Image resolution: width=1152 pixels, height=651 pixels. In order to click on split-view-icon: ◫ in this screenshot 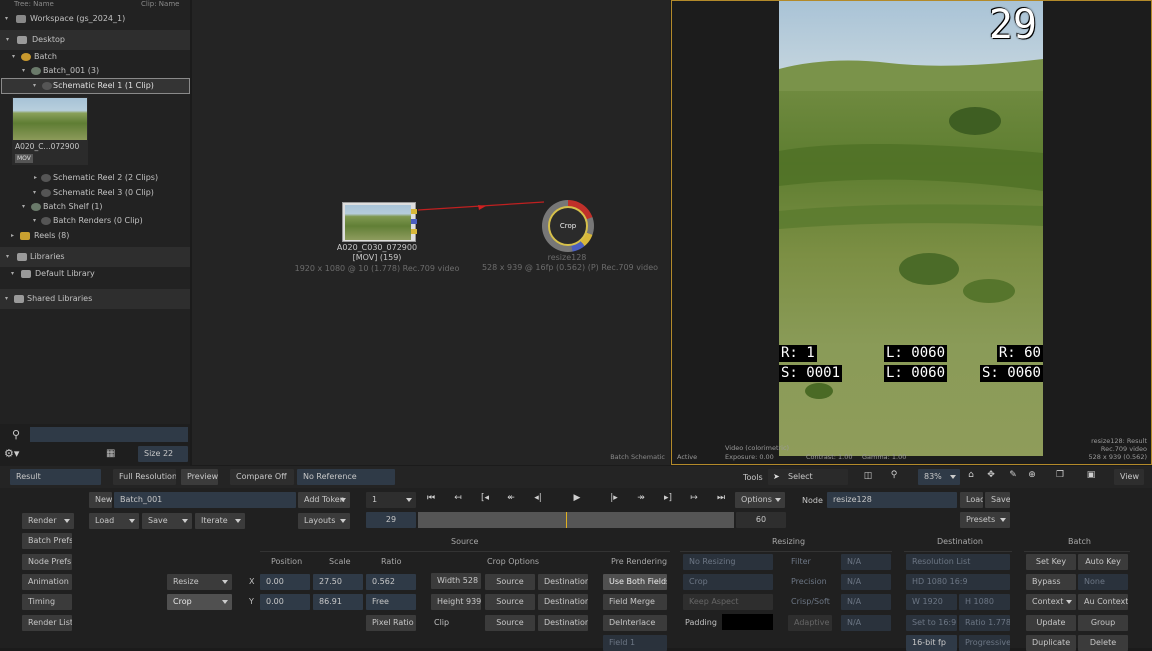, I will do `click(868, 476)`.